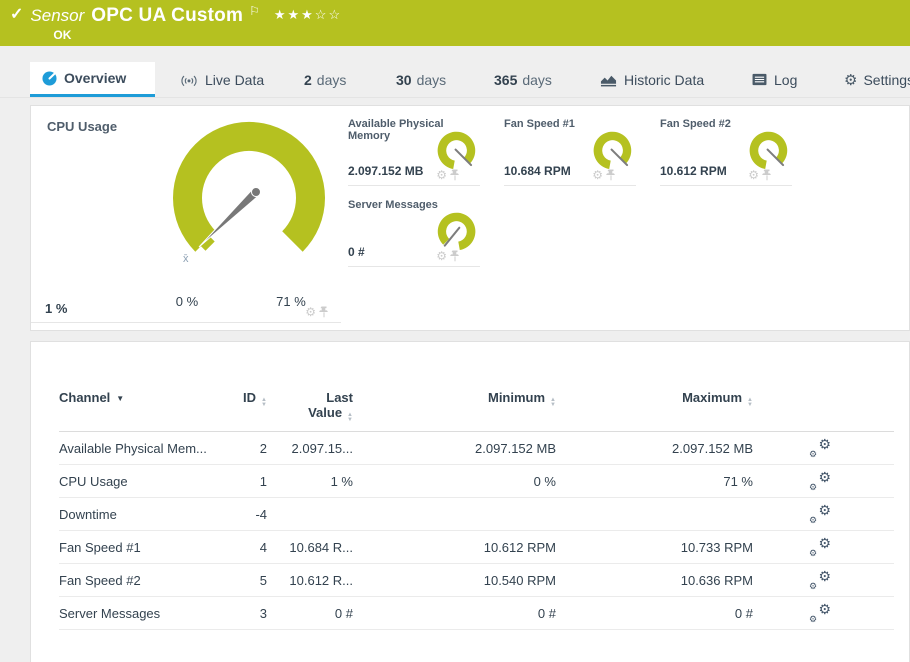 This screenshot has height=662, width=910. Describe the element at coordinates (308, 15) in the screenshot. I see `priority-stars: ★★★☆☆` at that location.